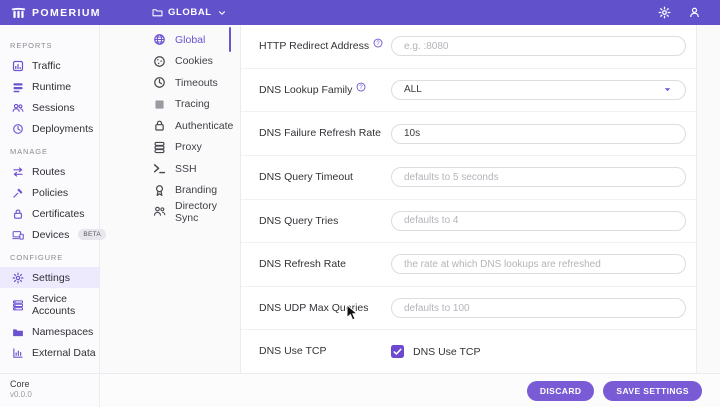 The height and width of the screenshot is (407, 720). What do you see at coordinates (21, 394) in the screenshot?
I see `product-version: v0.0.0` at bounding box center [21, 394].